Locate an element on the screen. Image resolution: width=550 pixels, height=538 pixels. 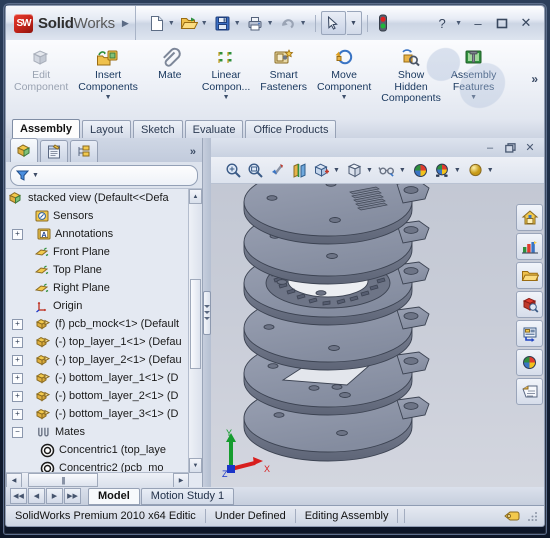
hscroll-thumb: ||| is located at coordinates (63, 480).